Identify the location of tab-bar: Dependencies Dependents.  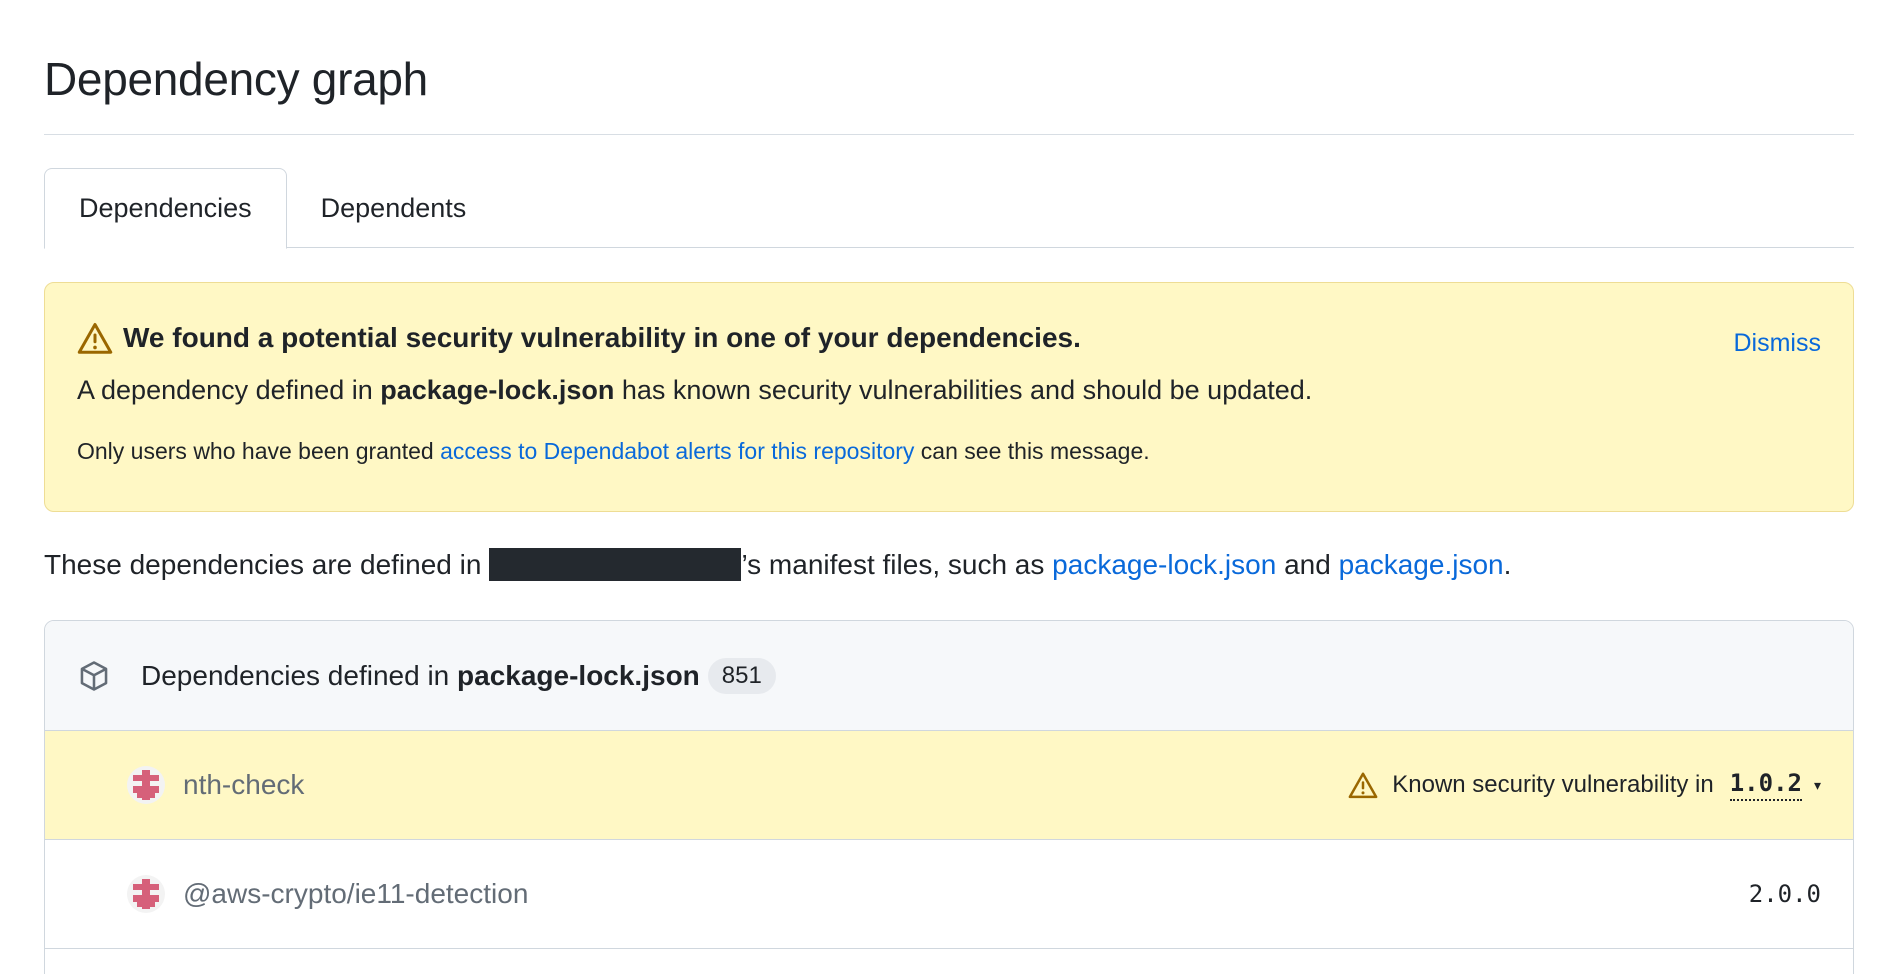
(949, 208).